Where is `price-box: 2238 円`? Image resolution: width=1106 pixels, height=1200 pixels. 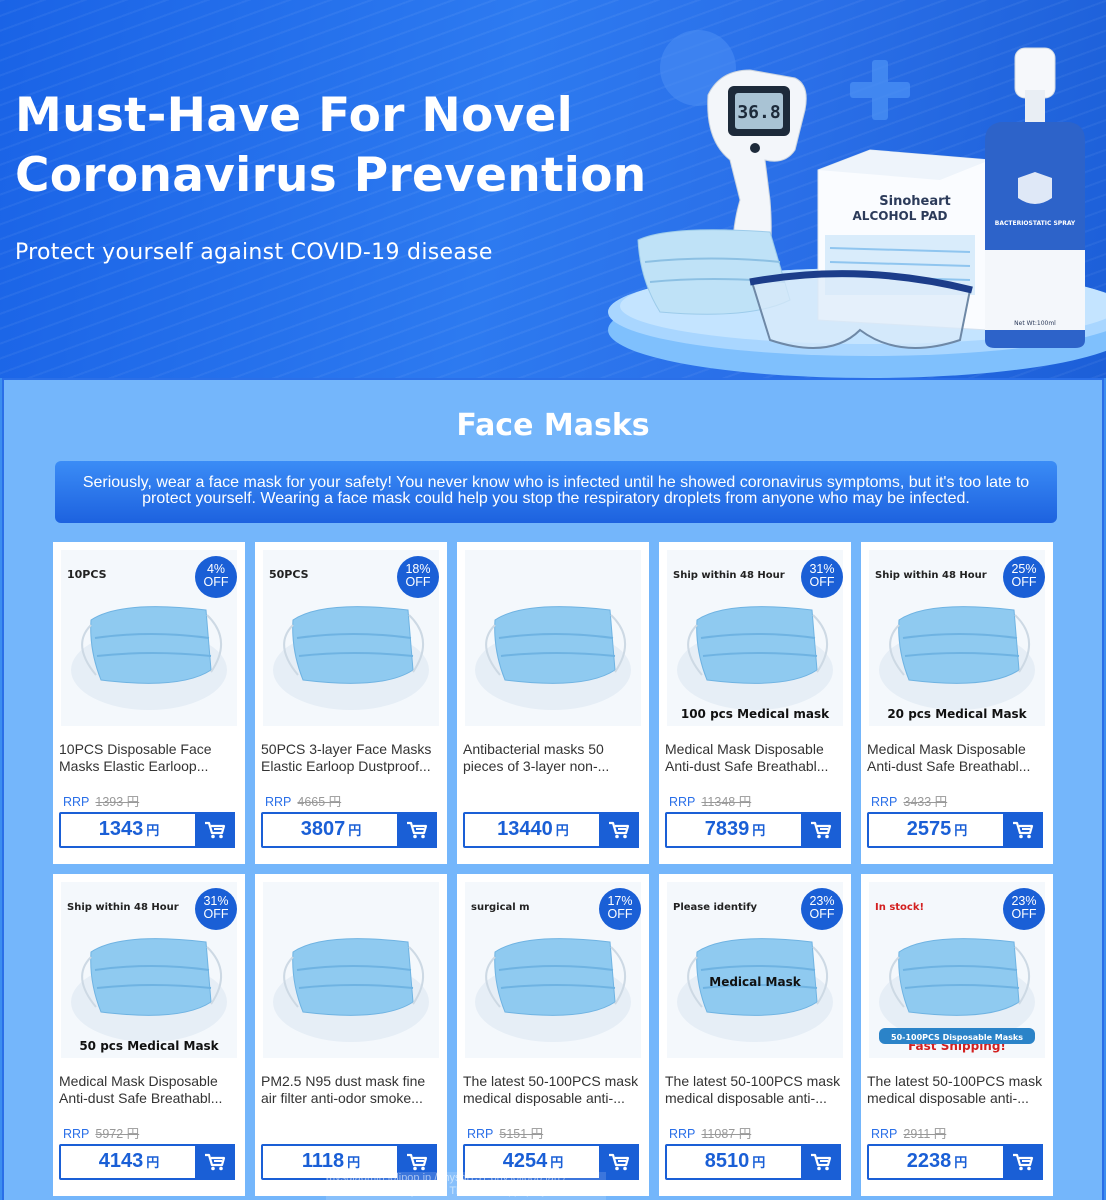 price-box: 2238 円 is located at coordinates (955, 1162).